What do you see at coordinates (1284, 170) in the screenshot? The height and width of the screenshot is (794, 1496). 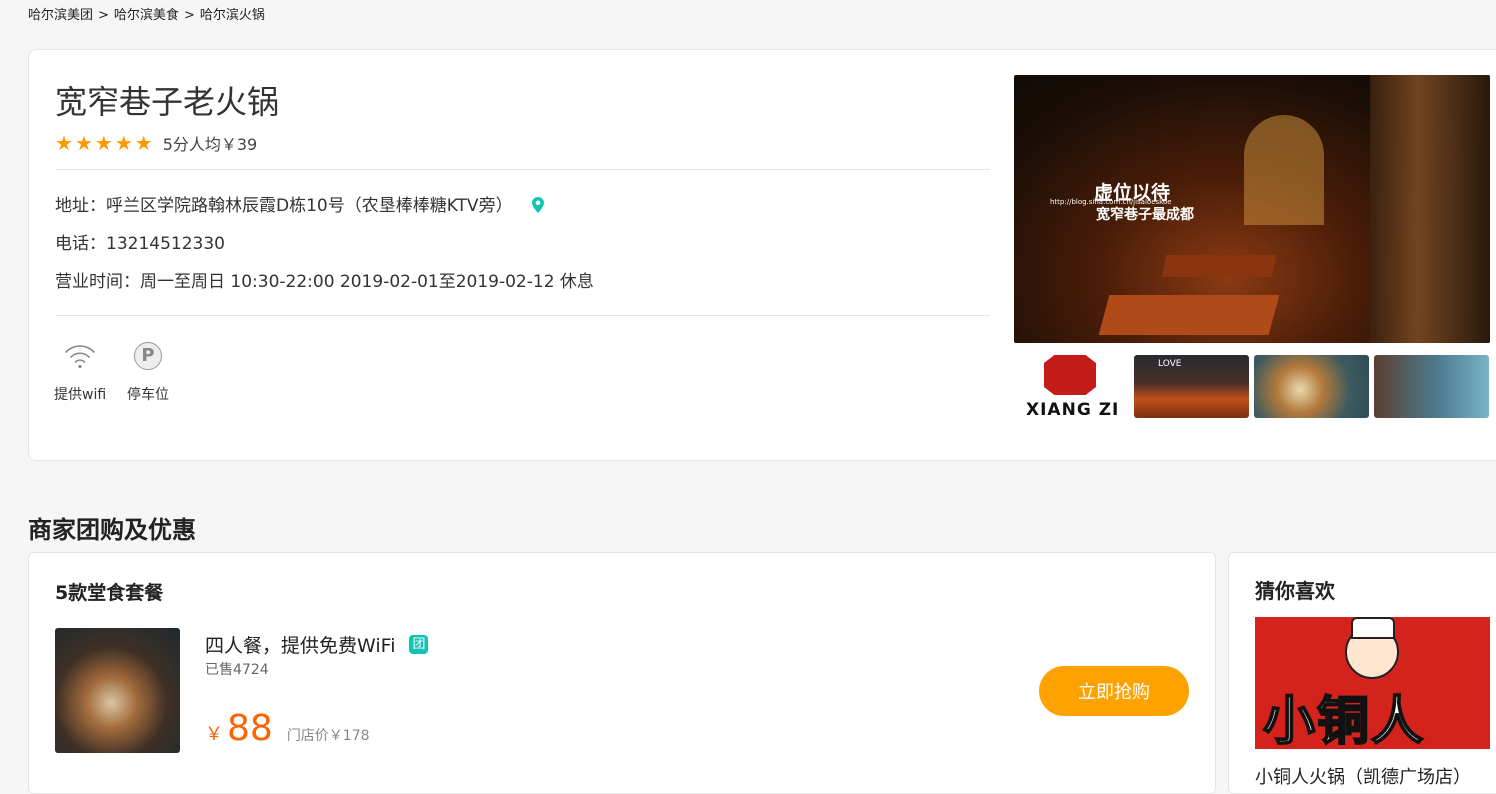 I see `photo-arch` at bounding box center [1284, 170].